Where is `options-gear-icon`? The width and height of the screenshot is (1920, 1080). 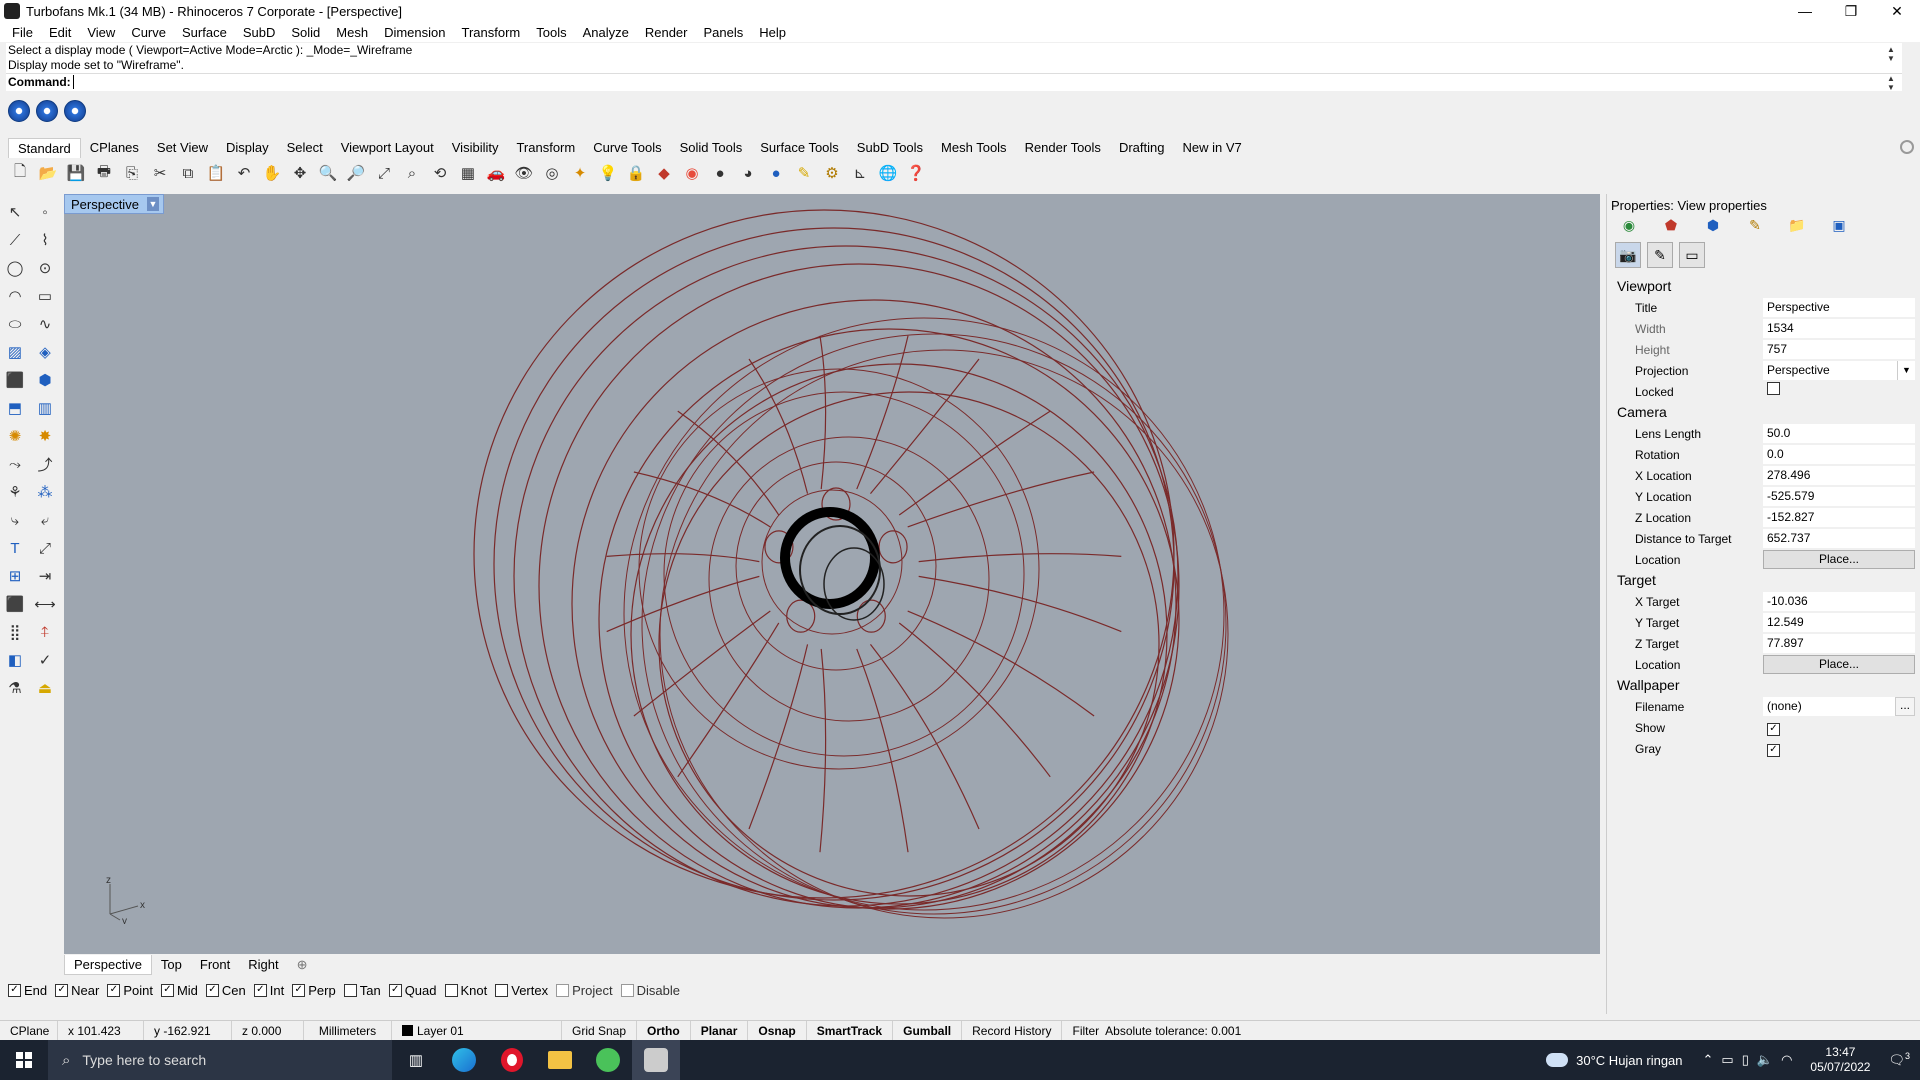 options-gear-icon is located at coordinates (47, 111).